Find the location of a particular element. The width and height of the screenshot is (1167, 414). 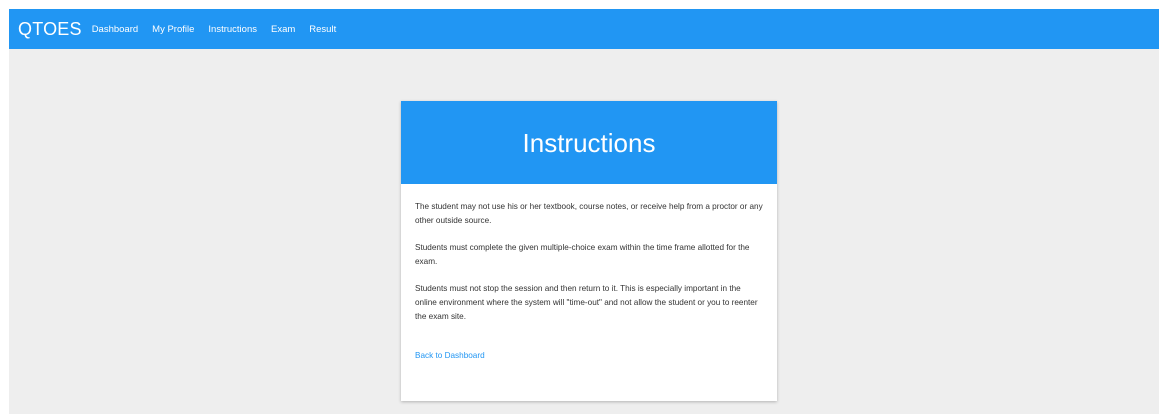

nav-link-dashboard: Dashboard is located at coordinates (115, 29).